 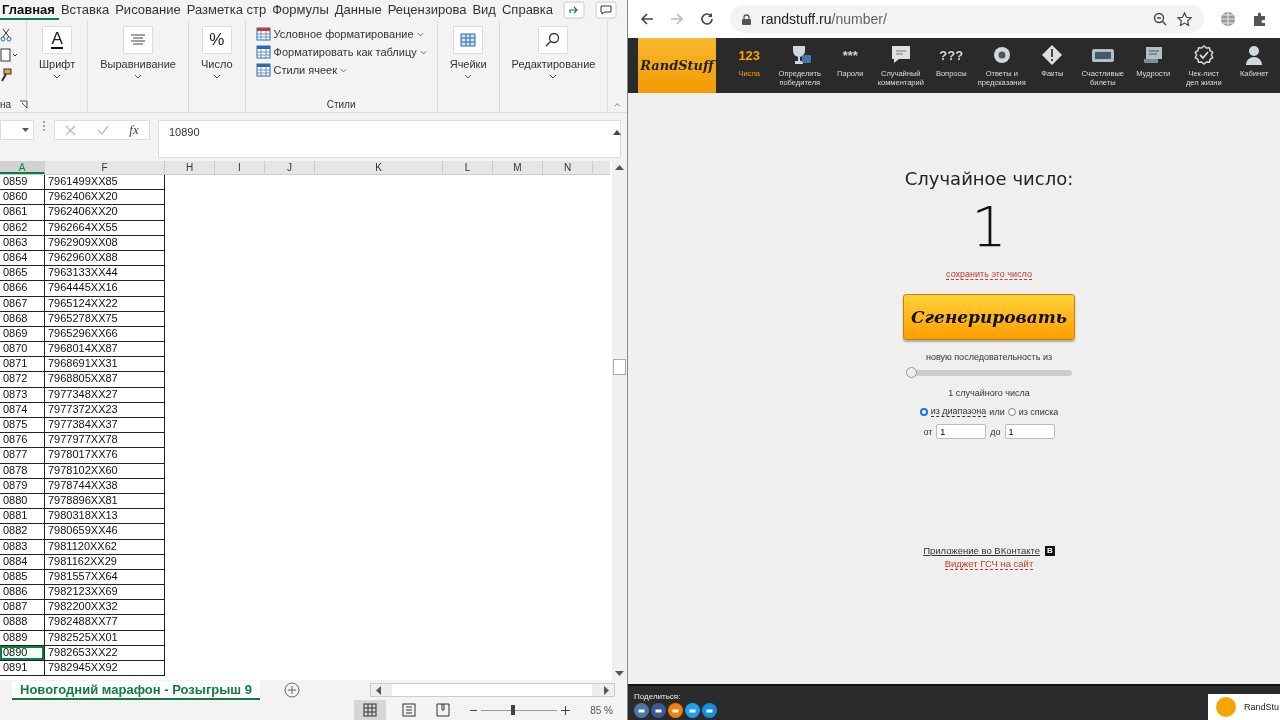 What do you see at coordinates (22, 532) in the screenshot?
I see `table-cell: 0882` at bounding box center [22, 532].